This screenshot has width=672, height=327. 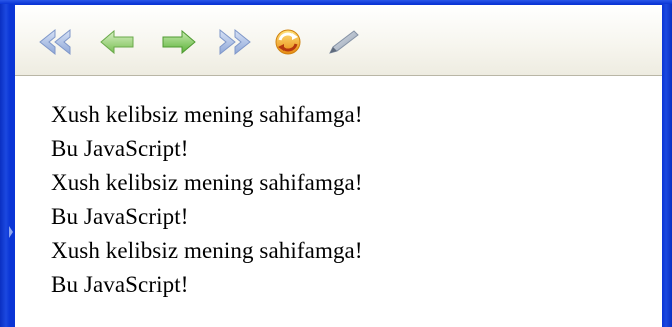 I want to click on double-arrow-right-icon, so click(x=235, y=42).